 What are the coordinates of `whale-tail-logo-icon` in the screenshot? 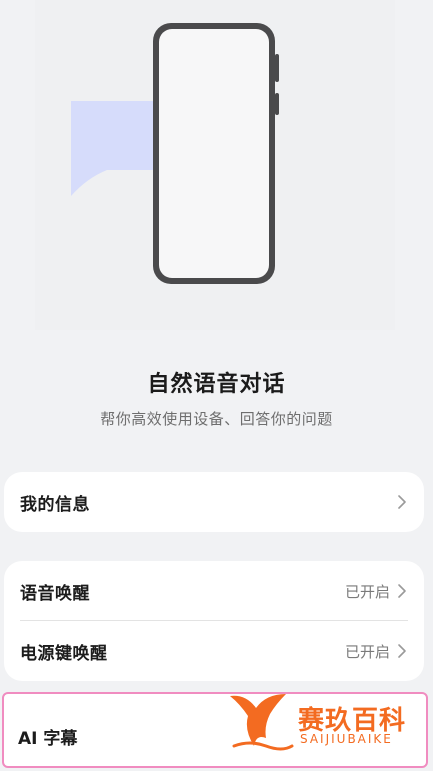 It's located at (262, 722).